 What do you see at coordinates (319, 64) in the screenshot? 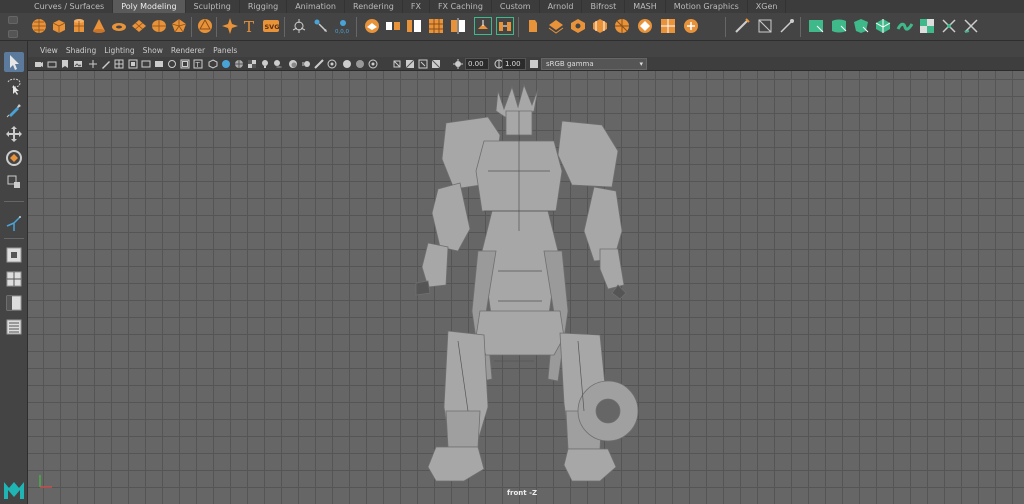
I see `anti-aliasing-icon` at bounding box center [319, 64].